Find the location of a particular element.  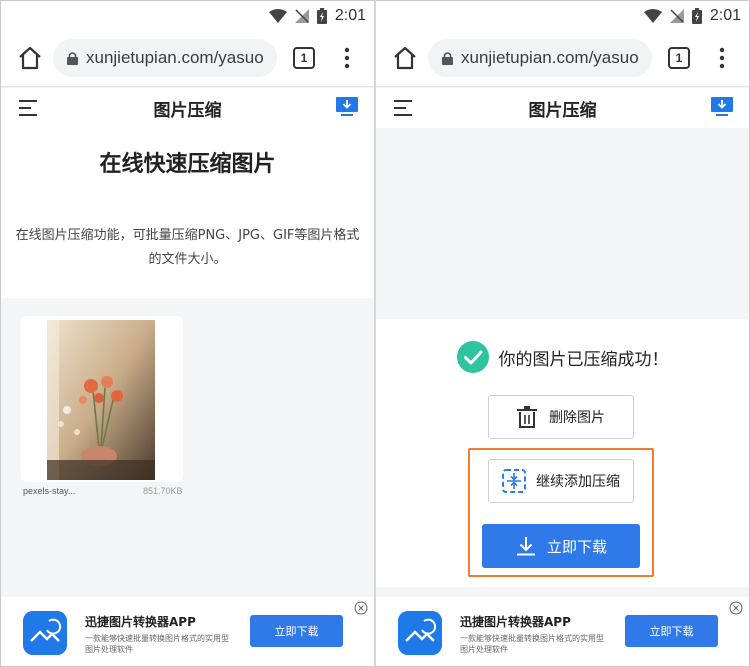

uploaded-image-thumbnail is located at coordinates (101, 400).